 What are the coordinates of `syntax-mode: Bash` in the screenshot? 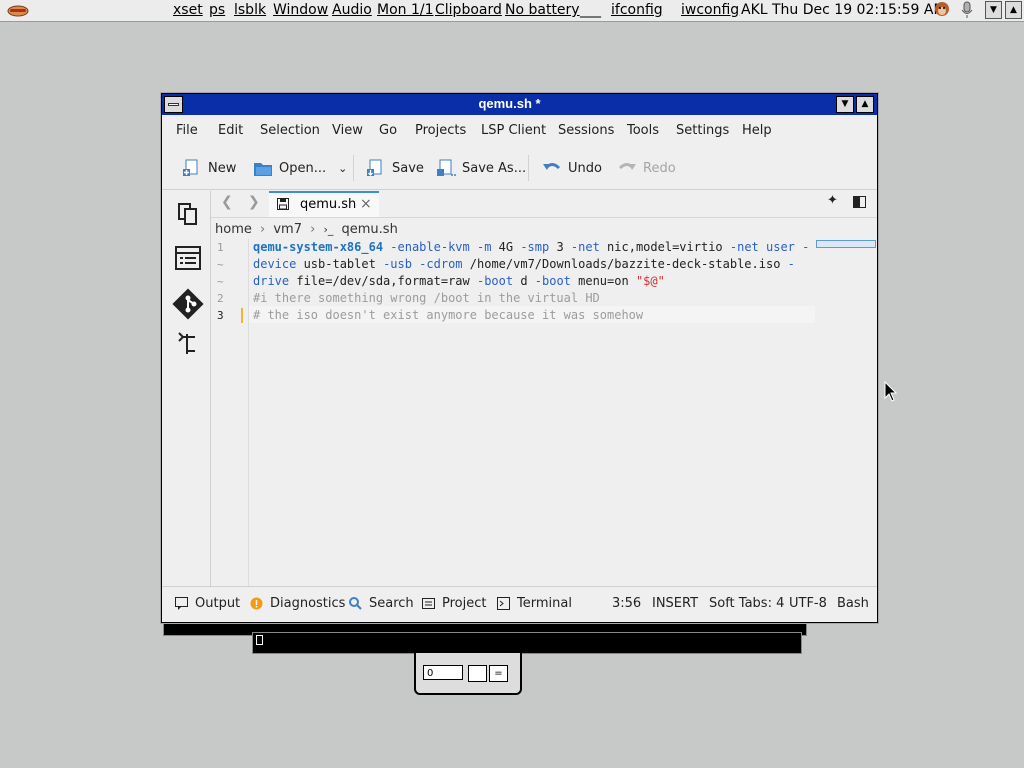 It's located at (853, 603).